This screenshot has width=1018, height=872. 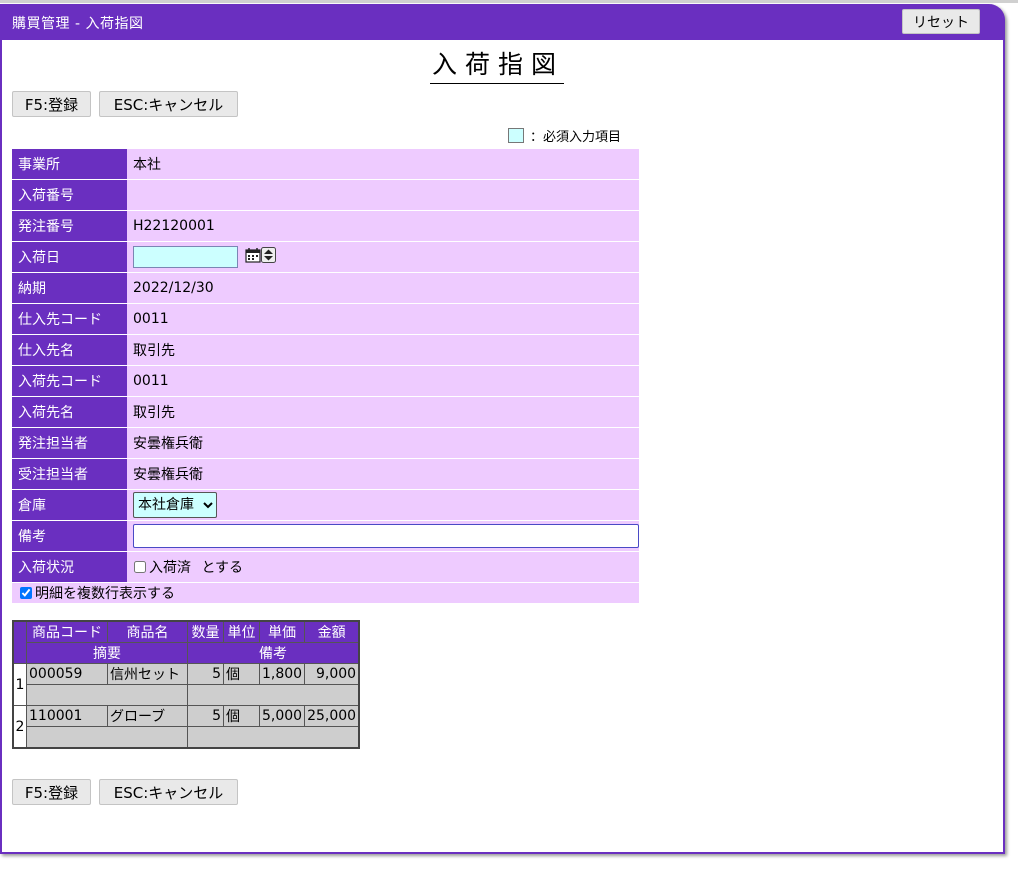 I want to click on dest-name-label: 入荷先名, so click(x=69, y=412).